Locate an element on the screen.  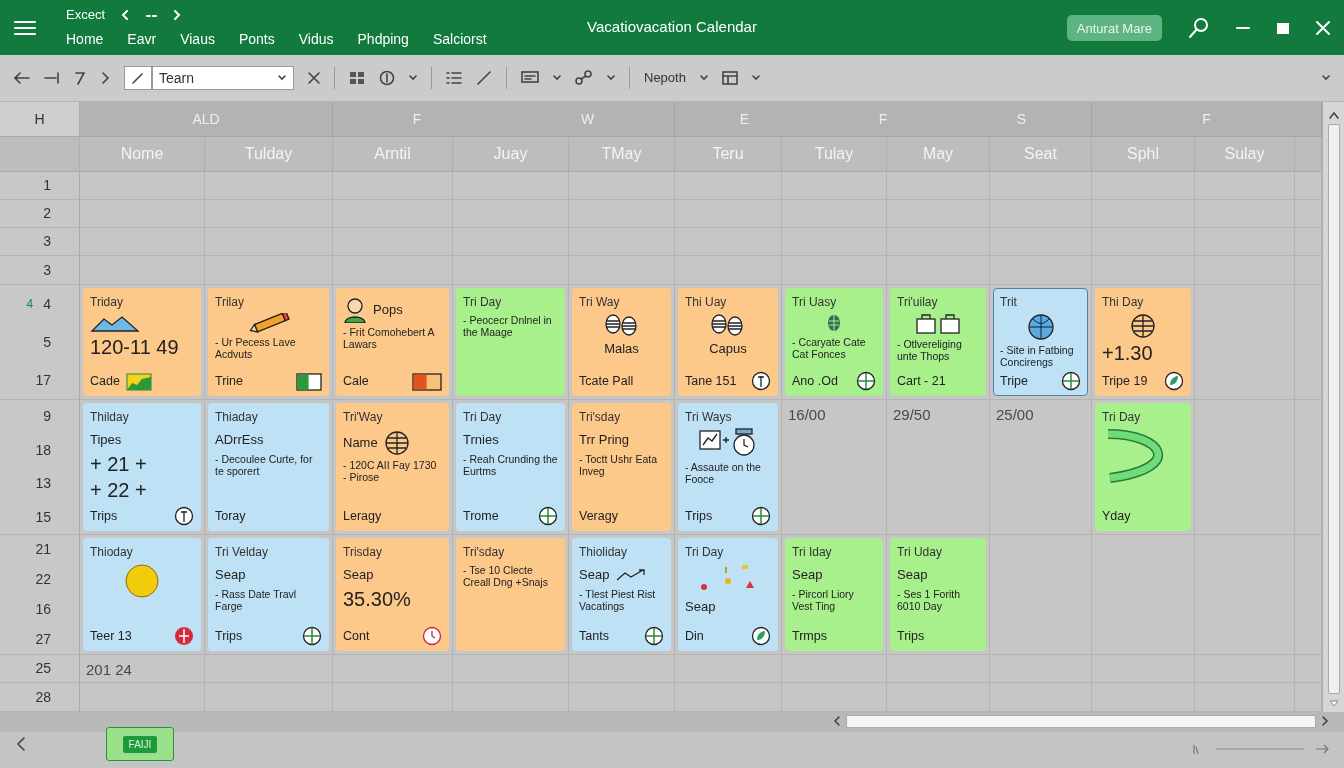
grid-icon is located at coordinates (357, 78).